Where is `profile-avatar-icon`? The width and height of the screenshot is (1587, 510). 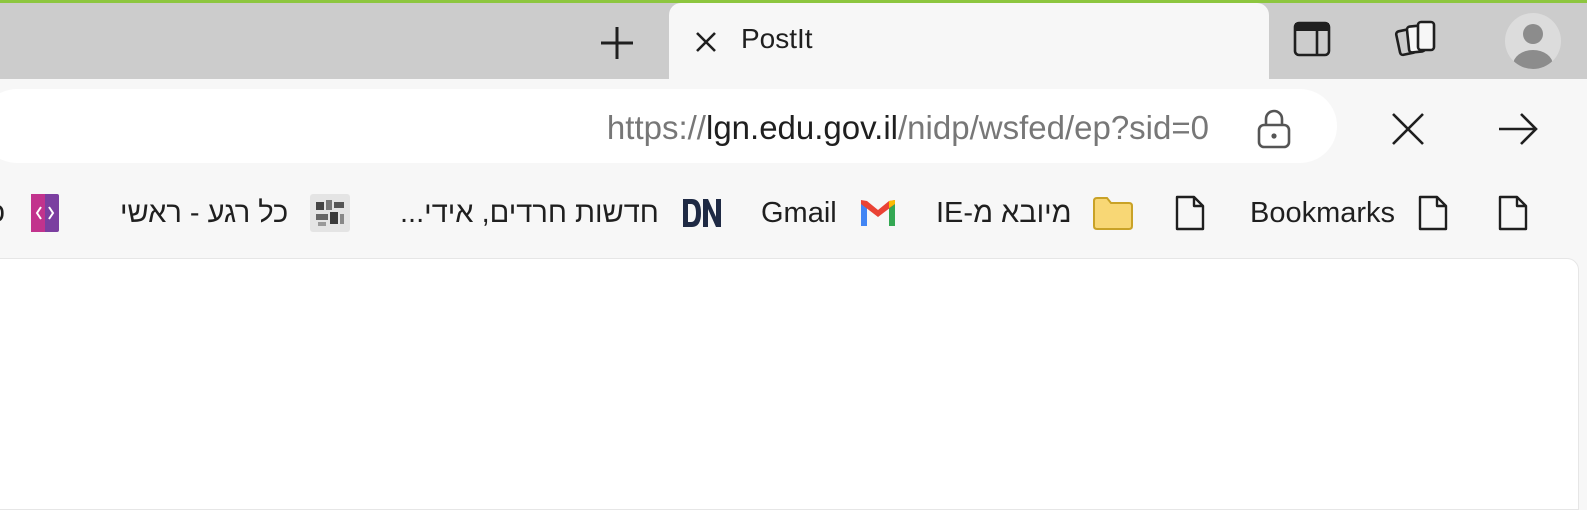 profile-avatar-icon is located at coordinates (1533, 46).